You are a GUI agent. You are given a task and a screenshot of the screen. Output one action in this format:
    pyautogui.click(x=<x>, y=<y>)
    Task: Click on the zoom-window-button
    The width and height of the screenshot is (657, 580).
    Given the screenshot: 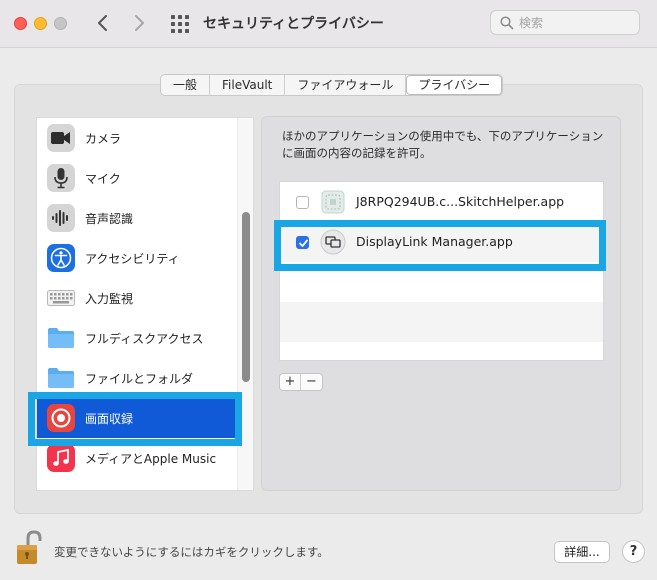 What is the action you would take?
    pyautogui.click(x=60, y=23)
    